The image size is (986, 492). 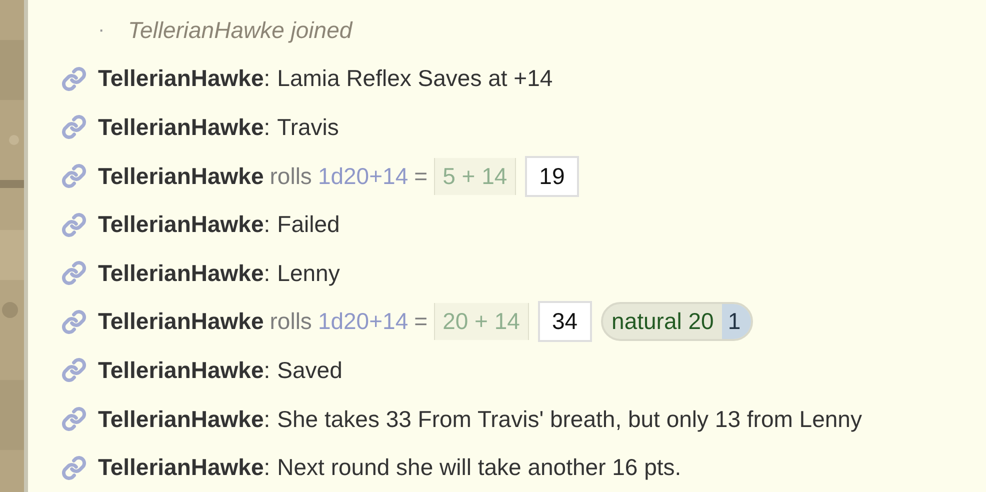 I want to click on message-text: Next round she will take another 16 pts., so click(x=479, y=468).